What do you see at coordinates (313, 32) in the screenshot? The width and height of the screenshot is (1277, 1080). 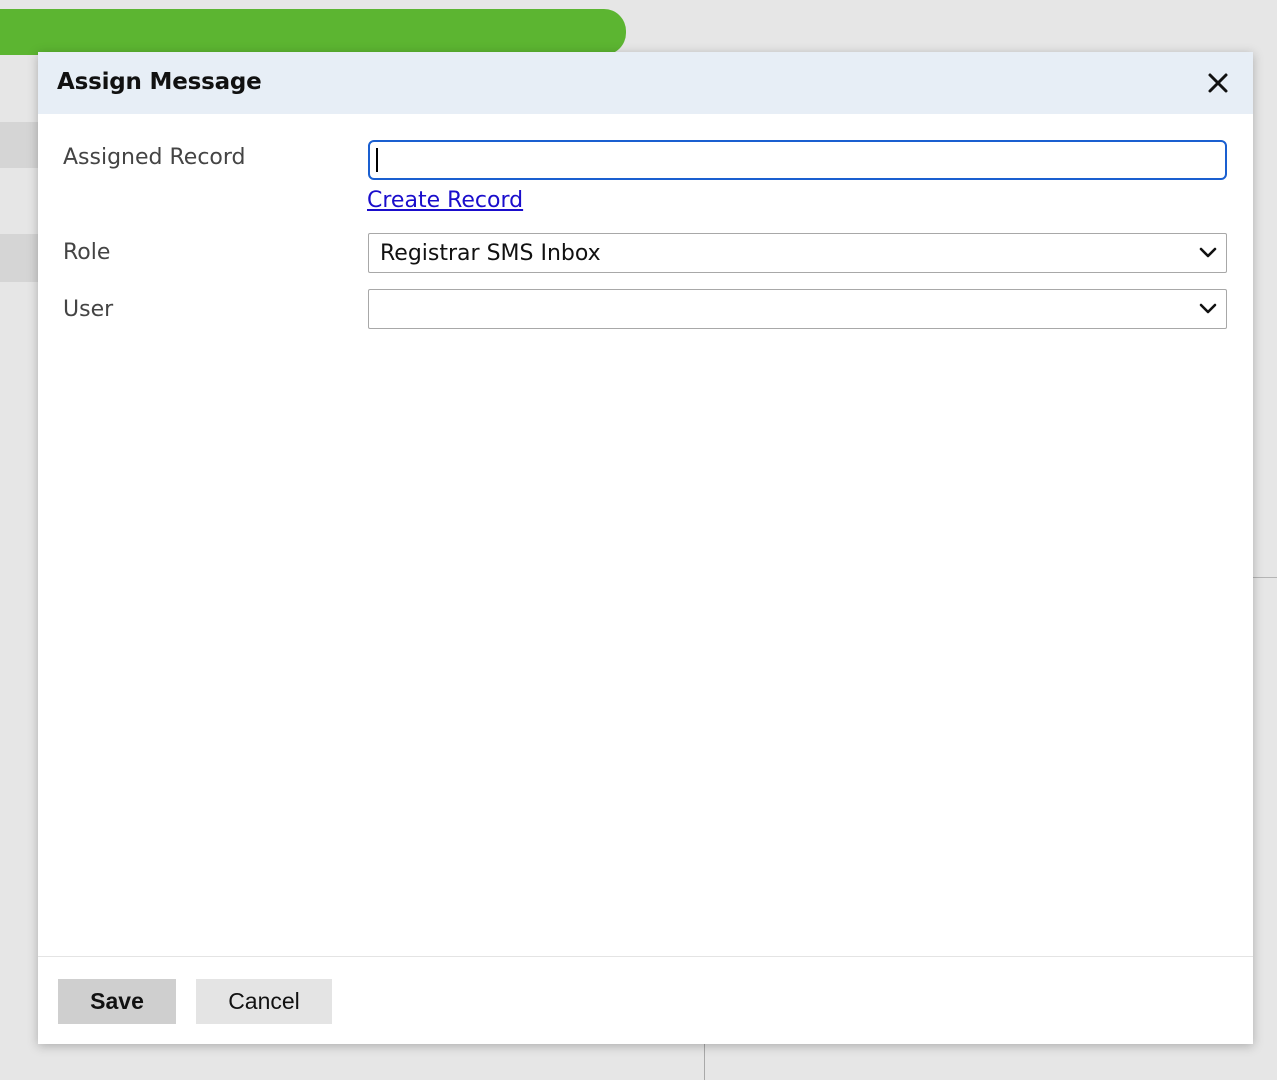 I see `background-header-bar` at bounding box center [313, 32].